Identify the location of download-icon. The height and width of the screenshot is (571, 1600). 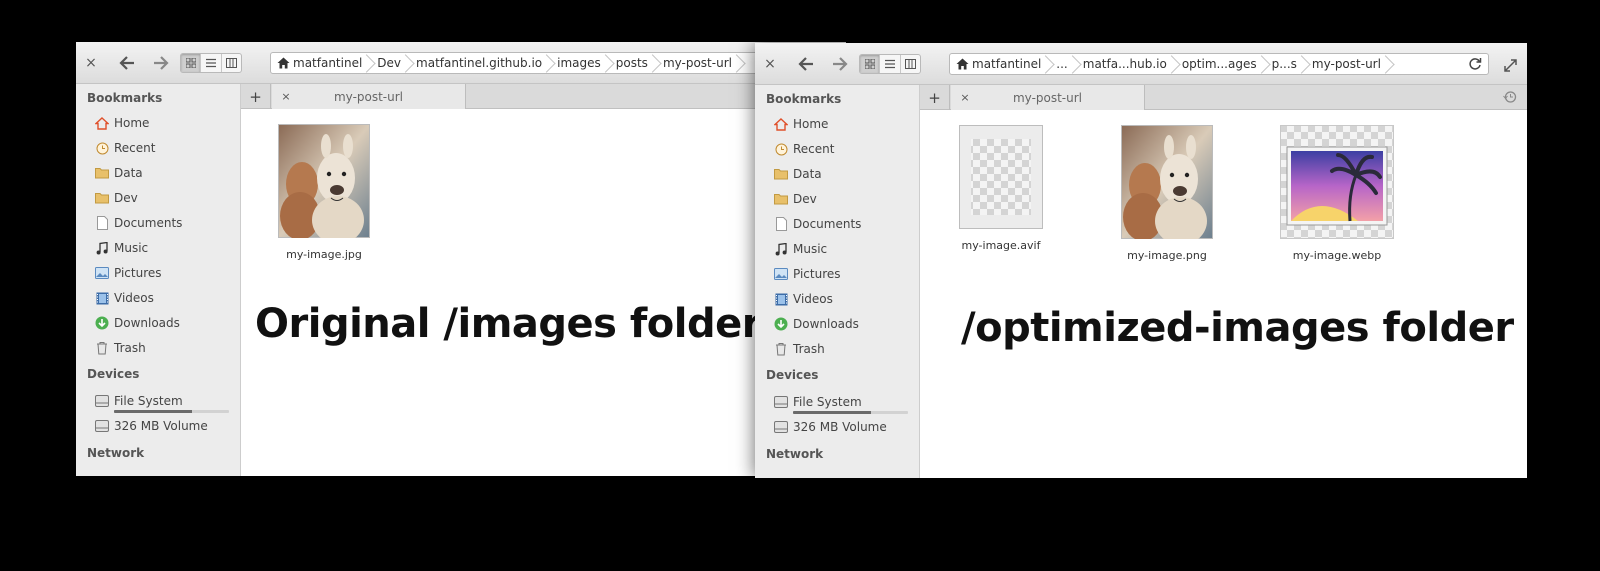
(102, 323).